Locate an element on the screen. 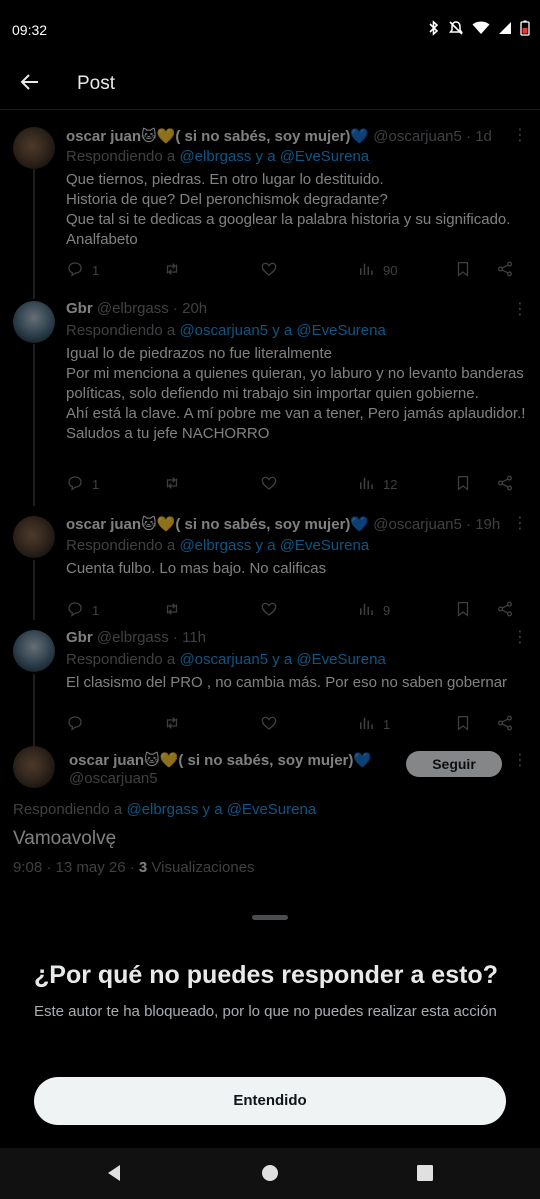  nav-recents-icon is located at coordinates (425, 1173).